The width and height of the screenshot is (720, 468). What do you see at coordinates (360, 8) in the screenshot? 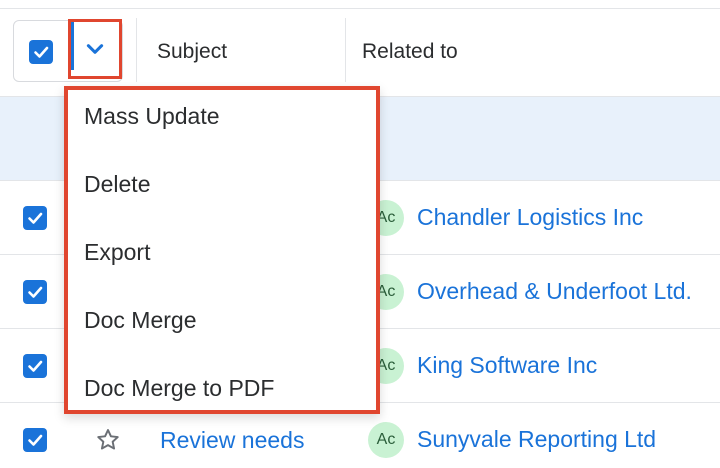
I see `header-top-border` at bounding box center [360, 8].